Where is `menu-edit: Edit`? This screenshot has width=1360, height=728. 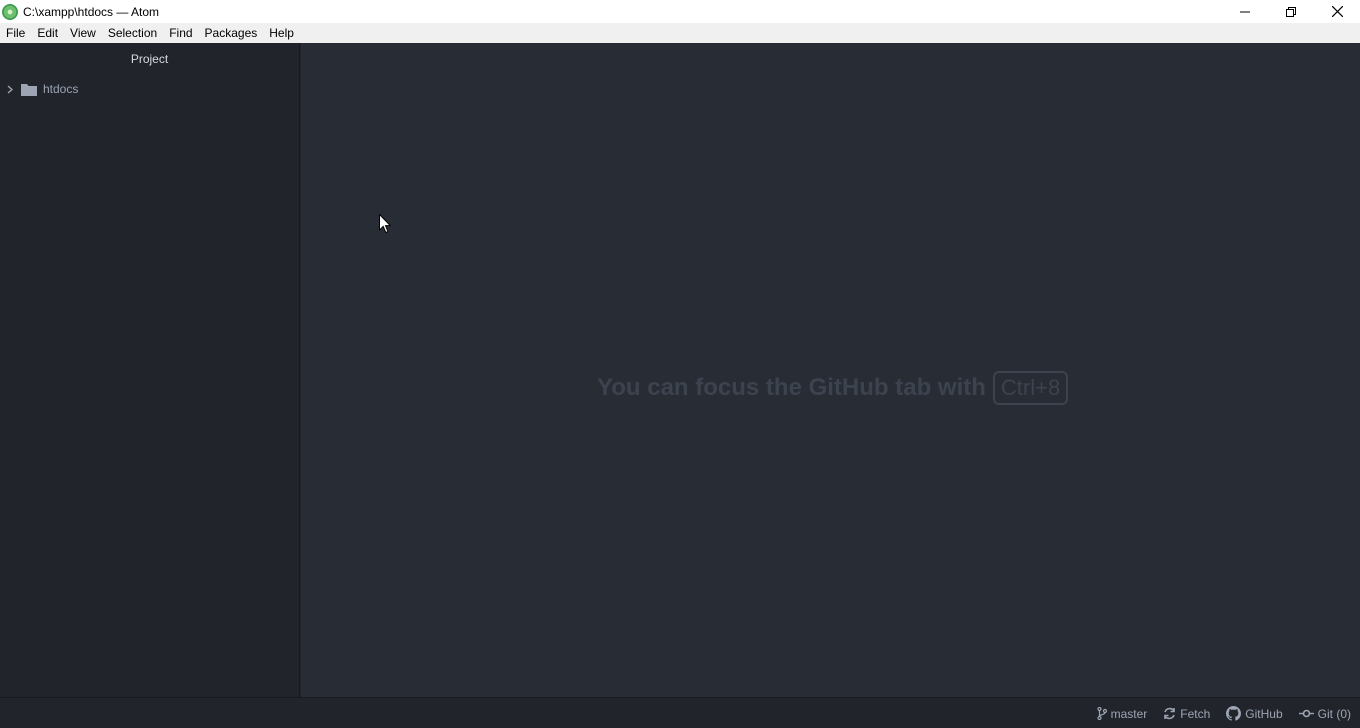 menu-edit: Edit is located at coordinates (47, 33).